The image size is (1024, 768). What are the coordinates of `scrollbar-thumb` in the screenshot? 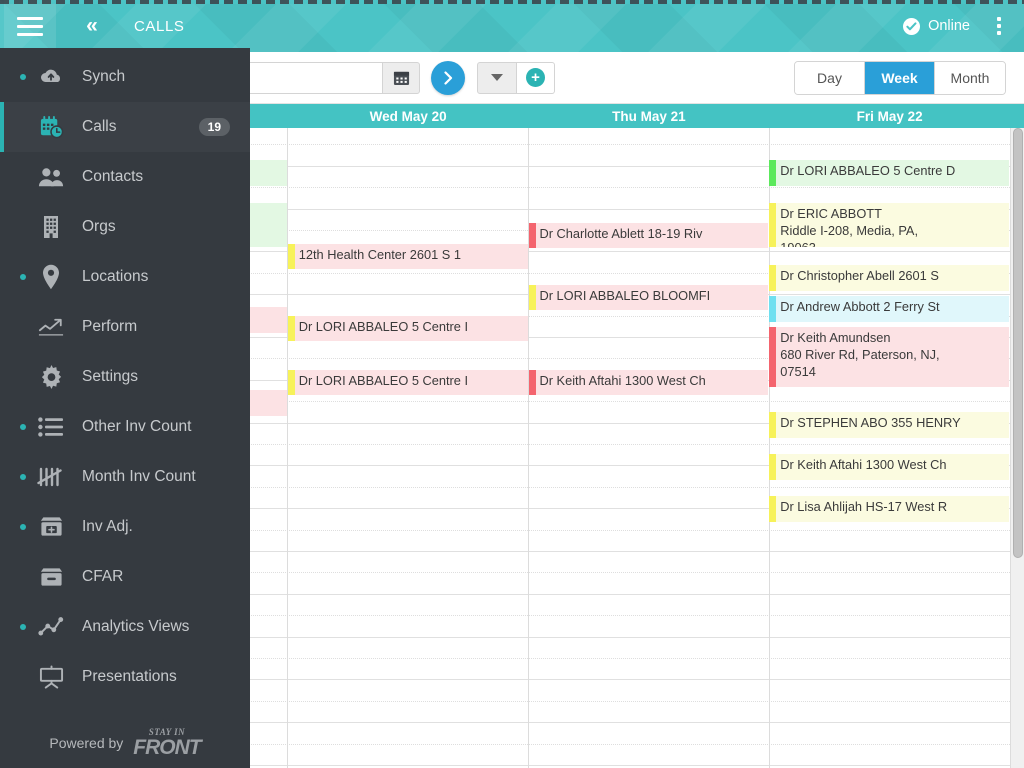 It's located at (1018, 343).